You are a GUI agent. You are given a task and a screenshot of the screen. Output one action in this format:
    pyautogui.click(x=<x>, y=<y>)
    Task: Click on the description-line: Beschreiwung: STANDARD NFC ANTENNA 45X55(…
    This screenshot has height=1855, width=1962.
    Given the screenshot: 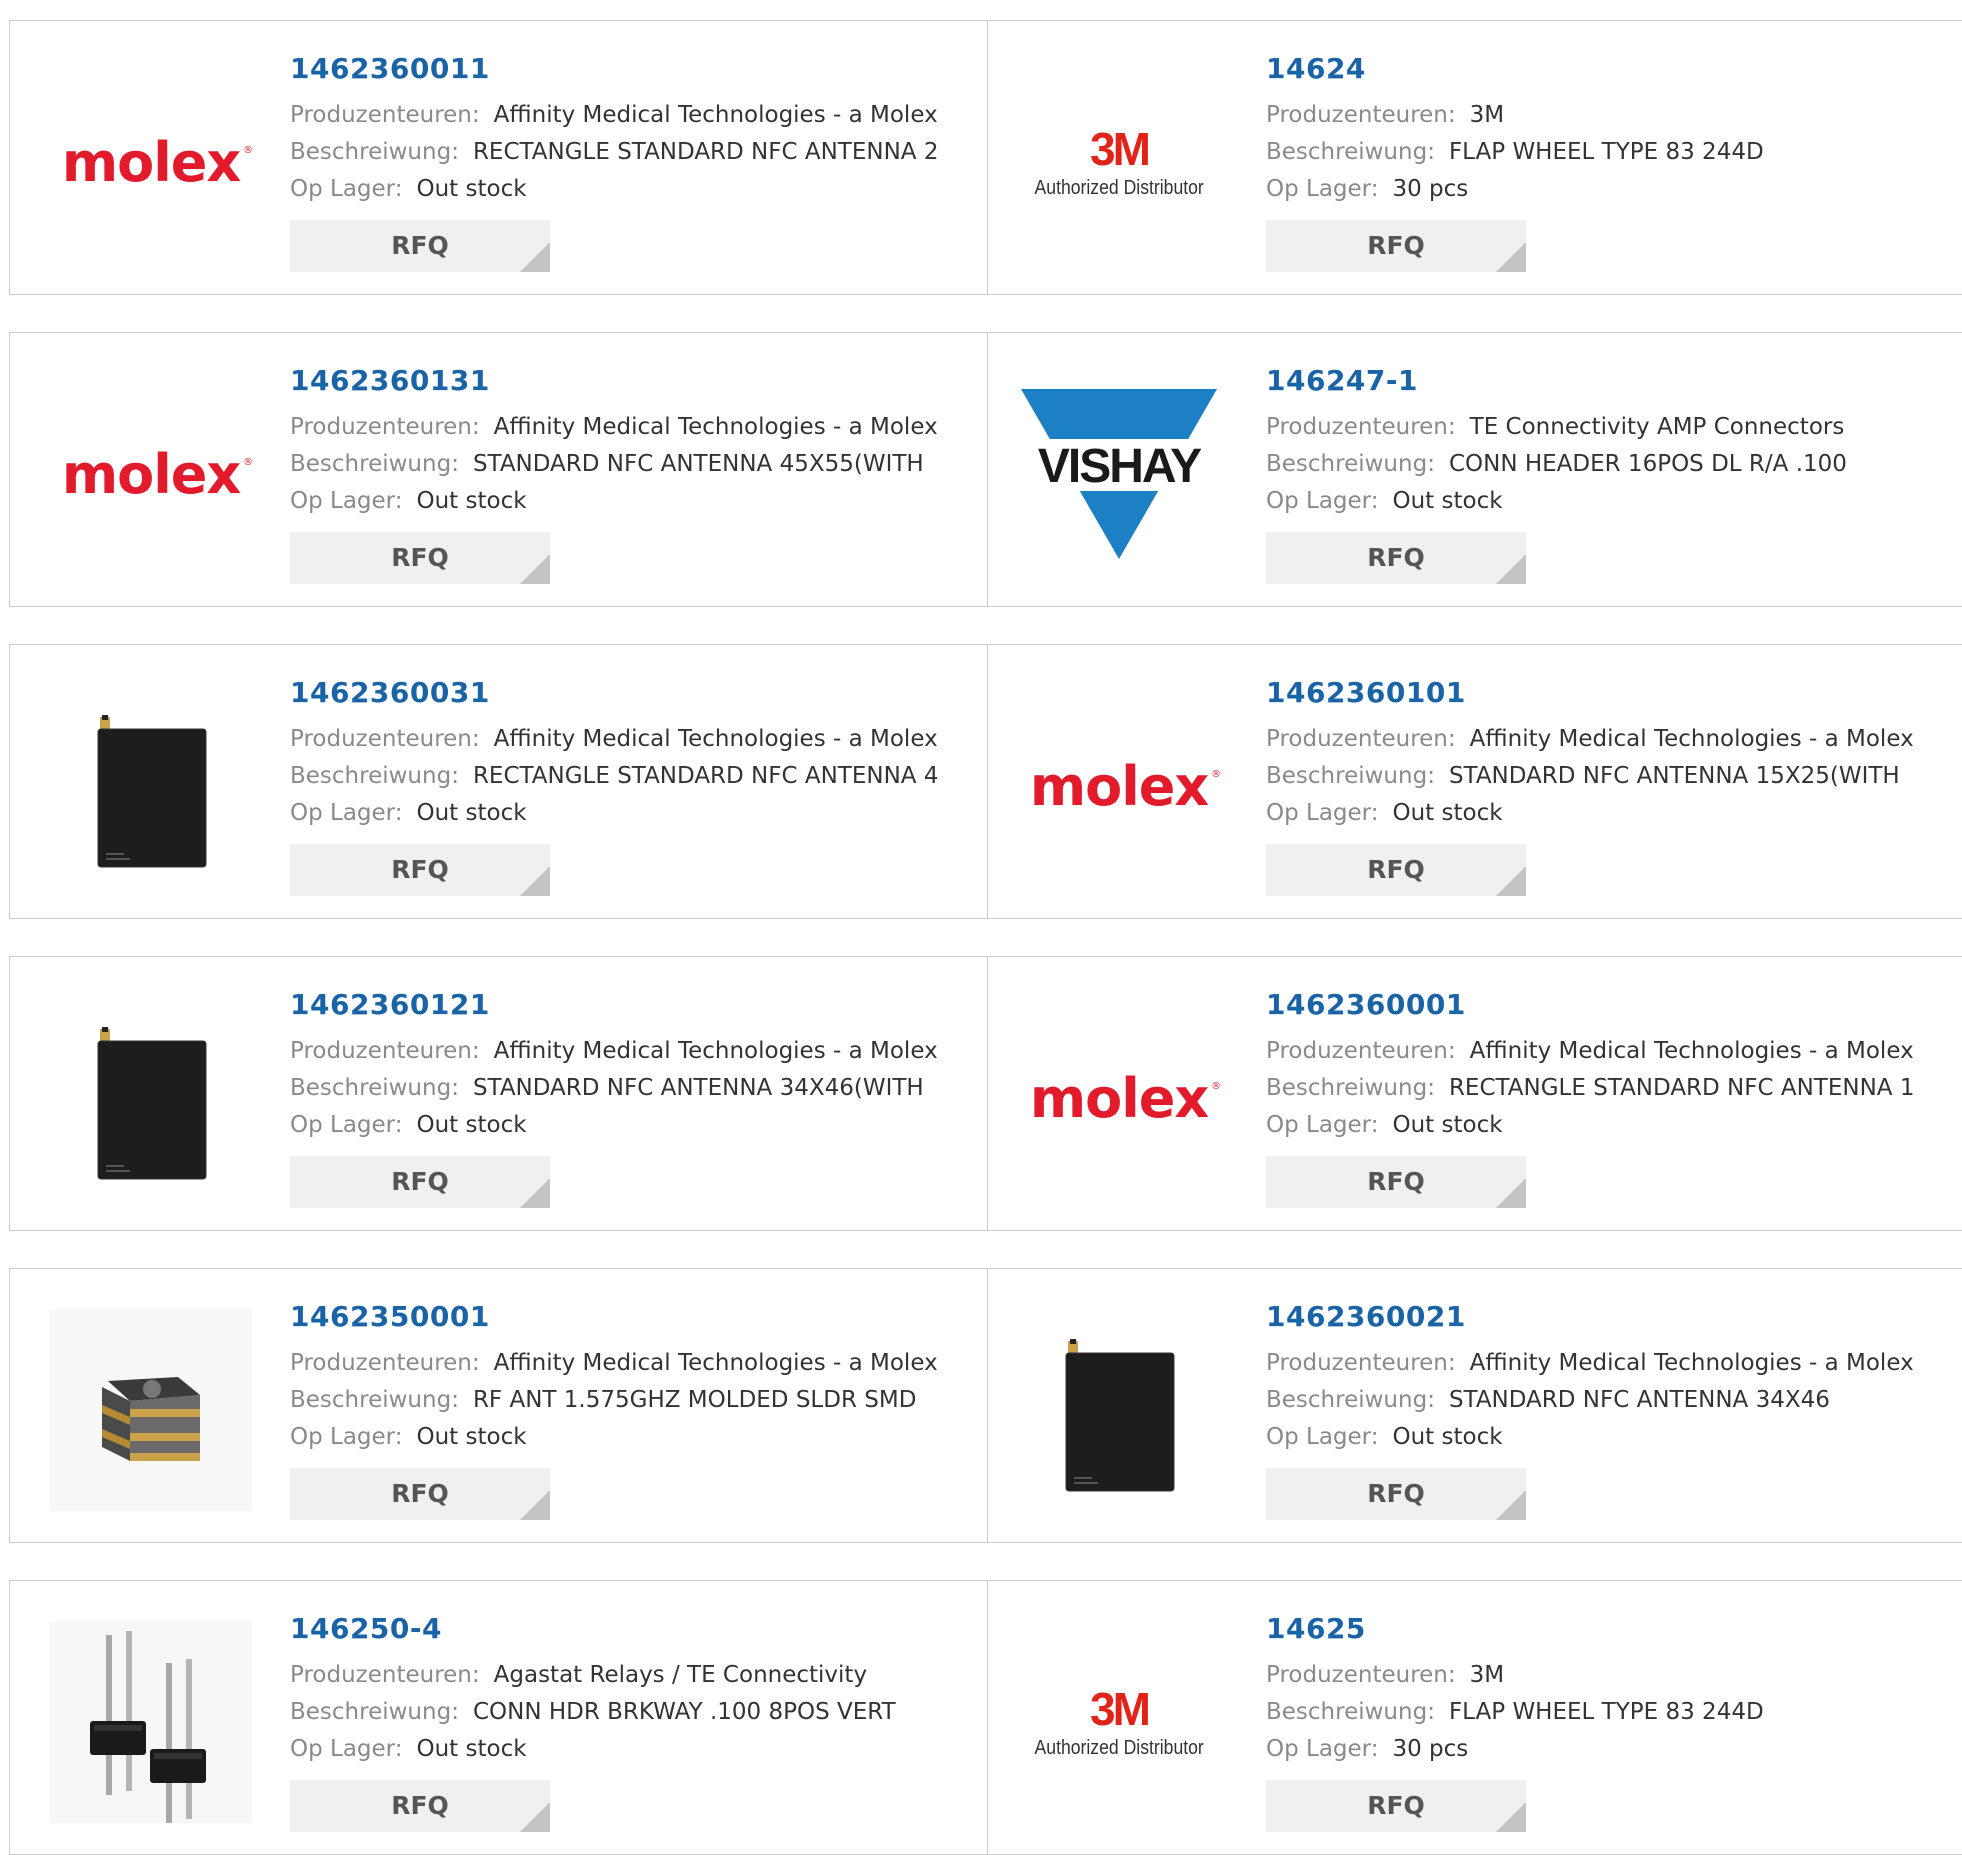 What is the action you would take?
    pyautogui.click(x=614, y=464)
    